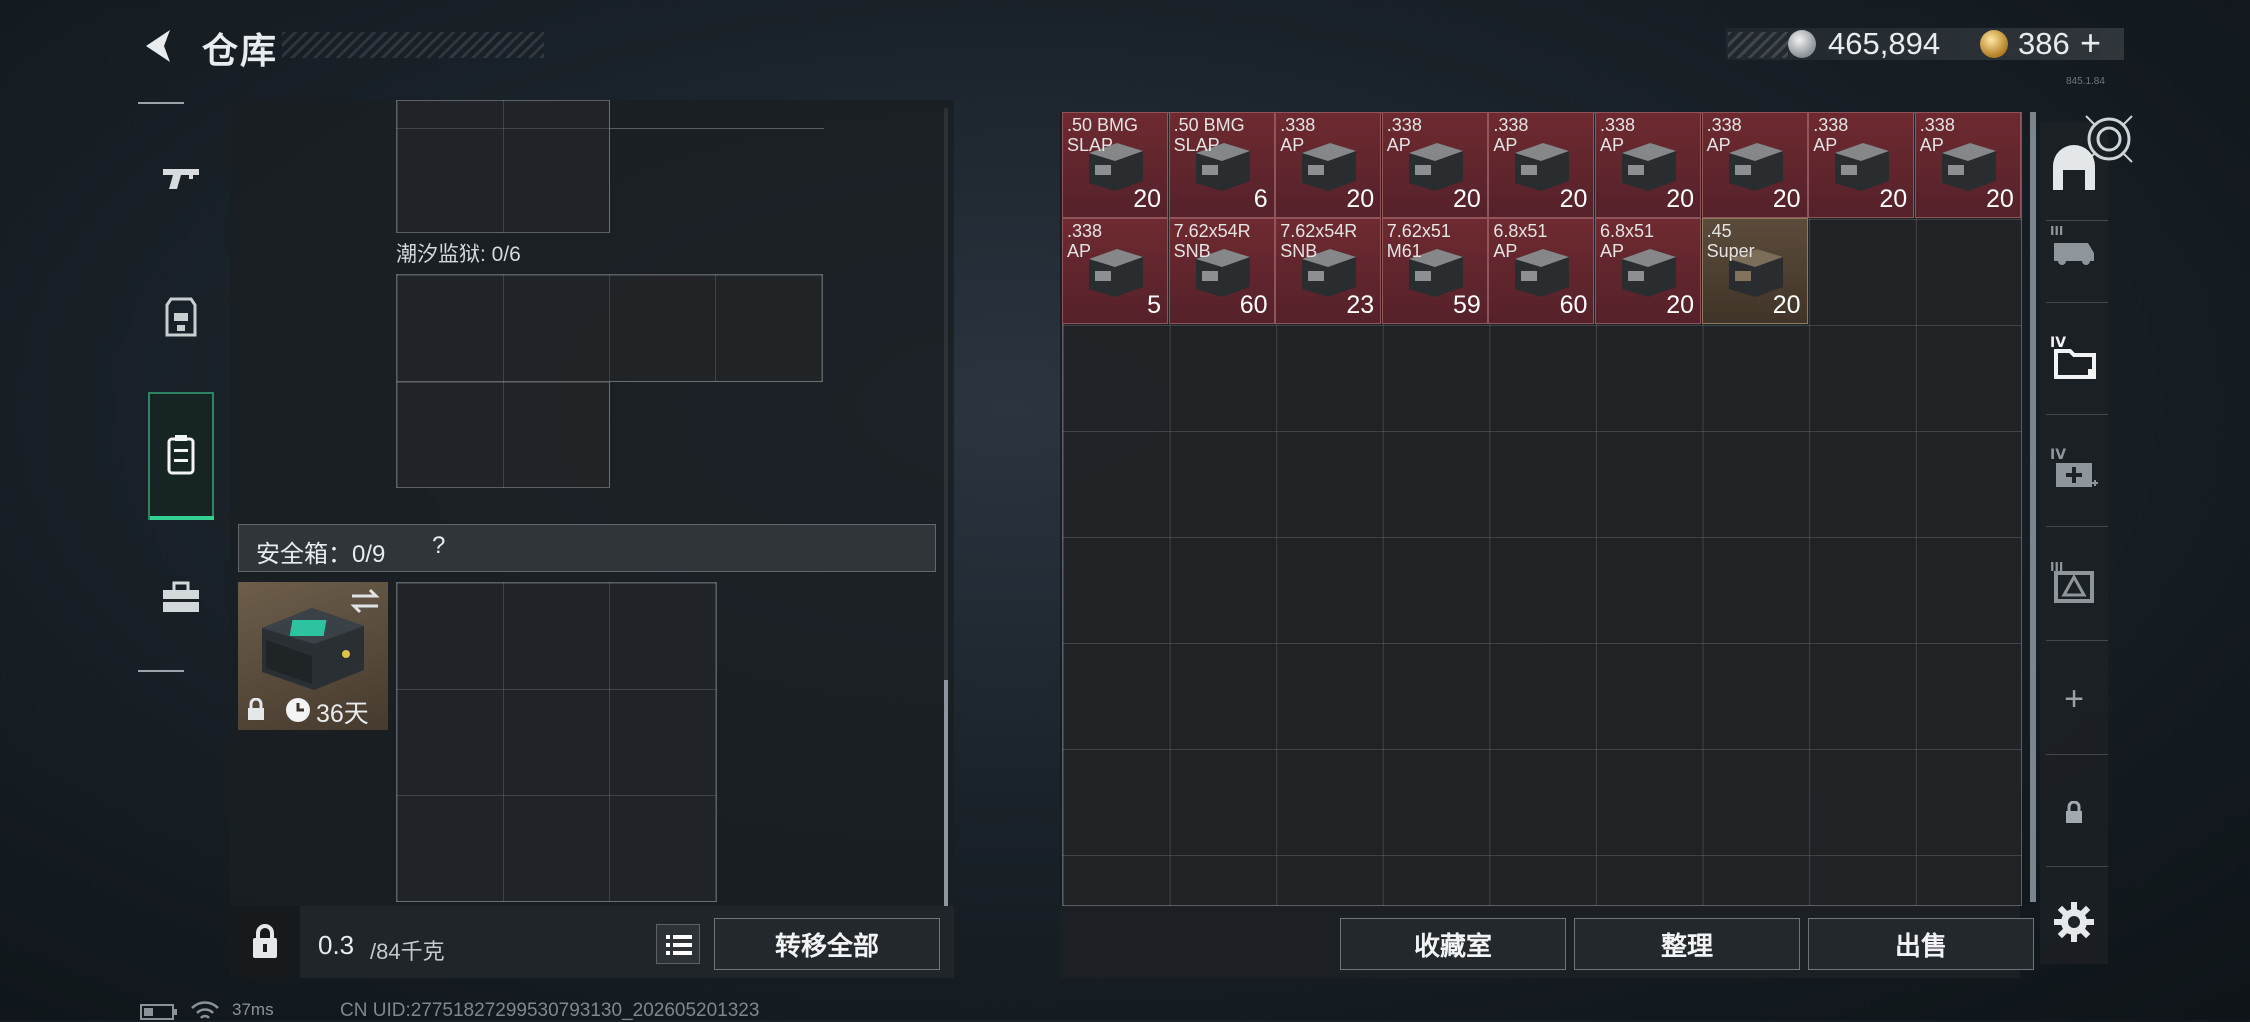 The height and width of the screenshot is (1022, 2250). What do you see at coordinates (1319, 241) in the screenshot?
I see `storage-item-name: 7.62x54R SNB` at bounding box center [1319, 241].